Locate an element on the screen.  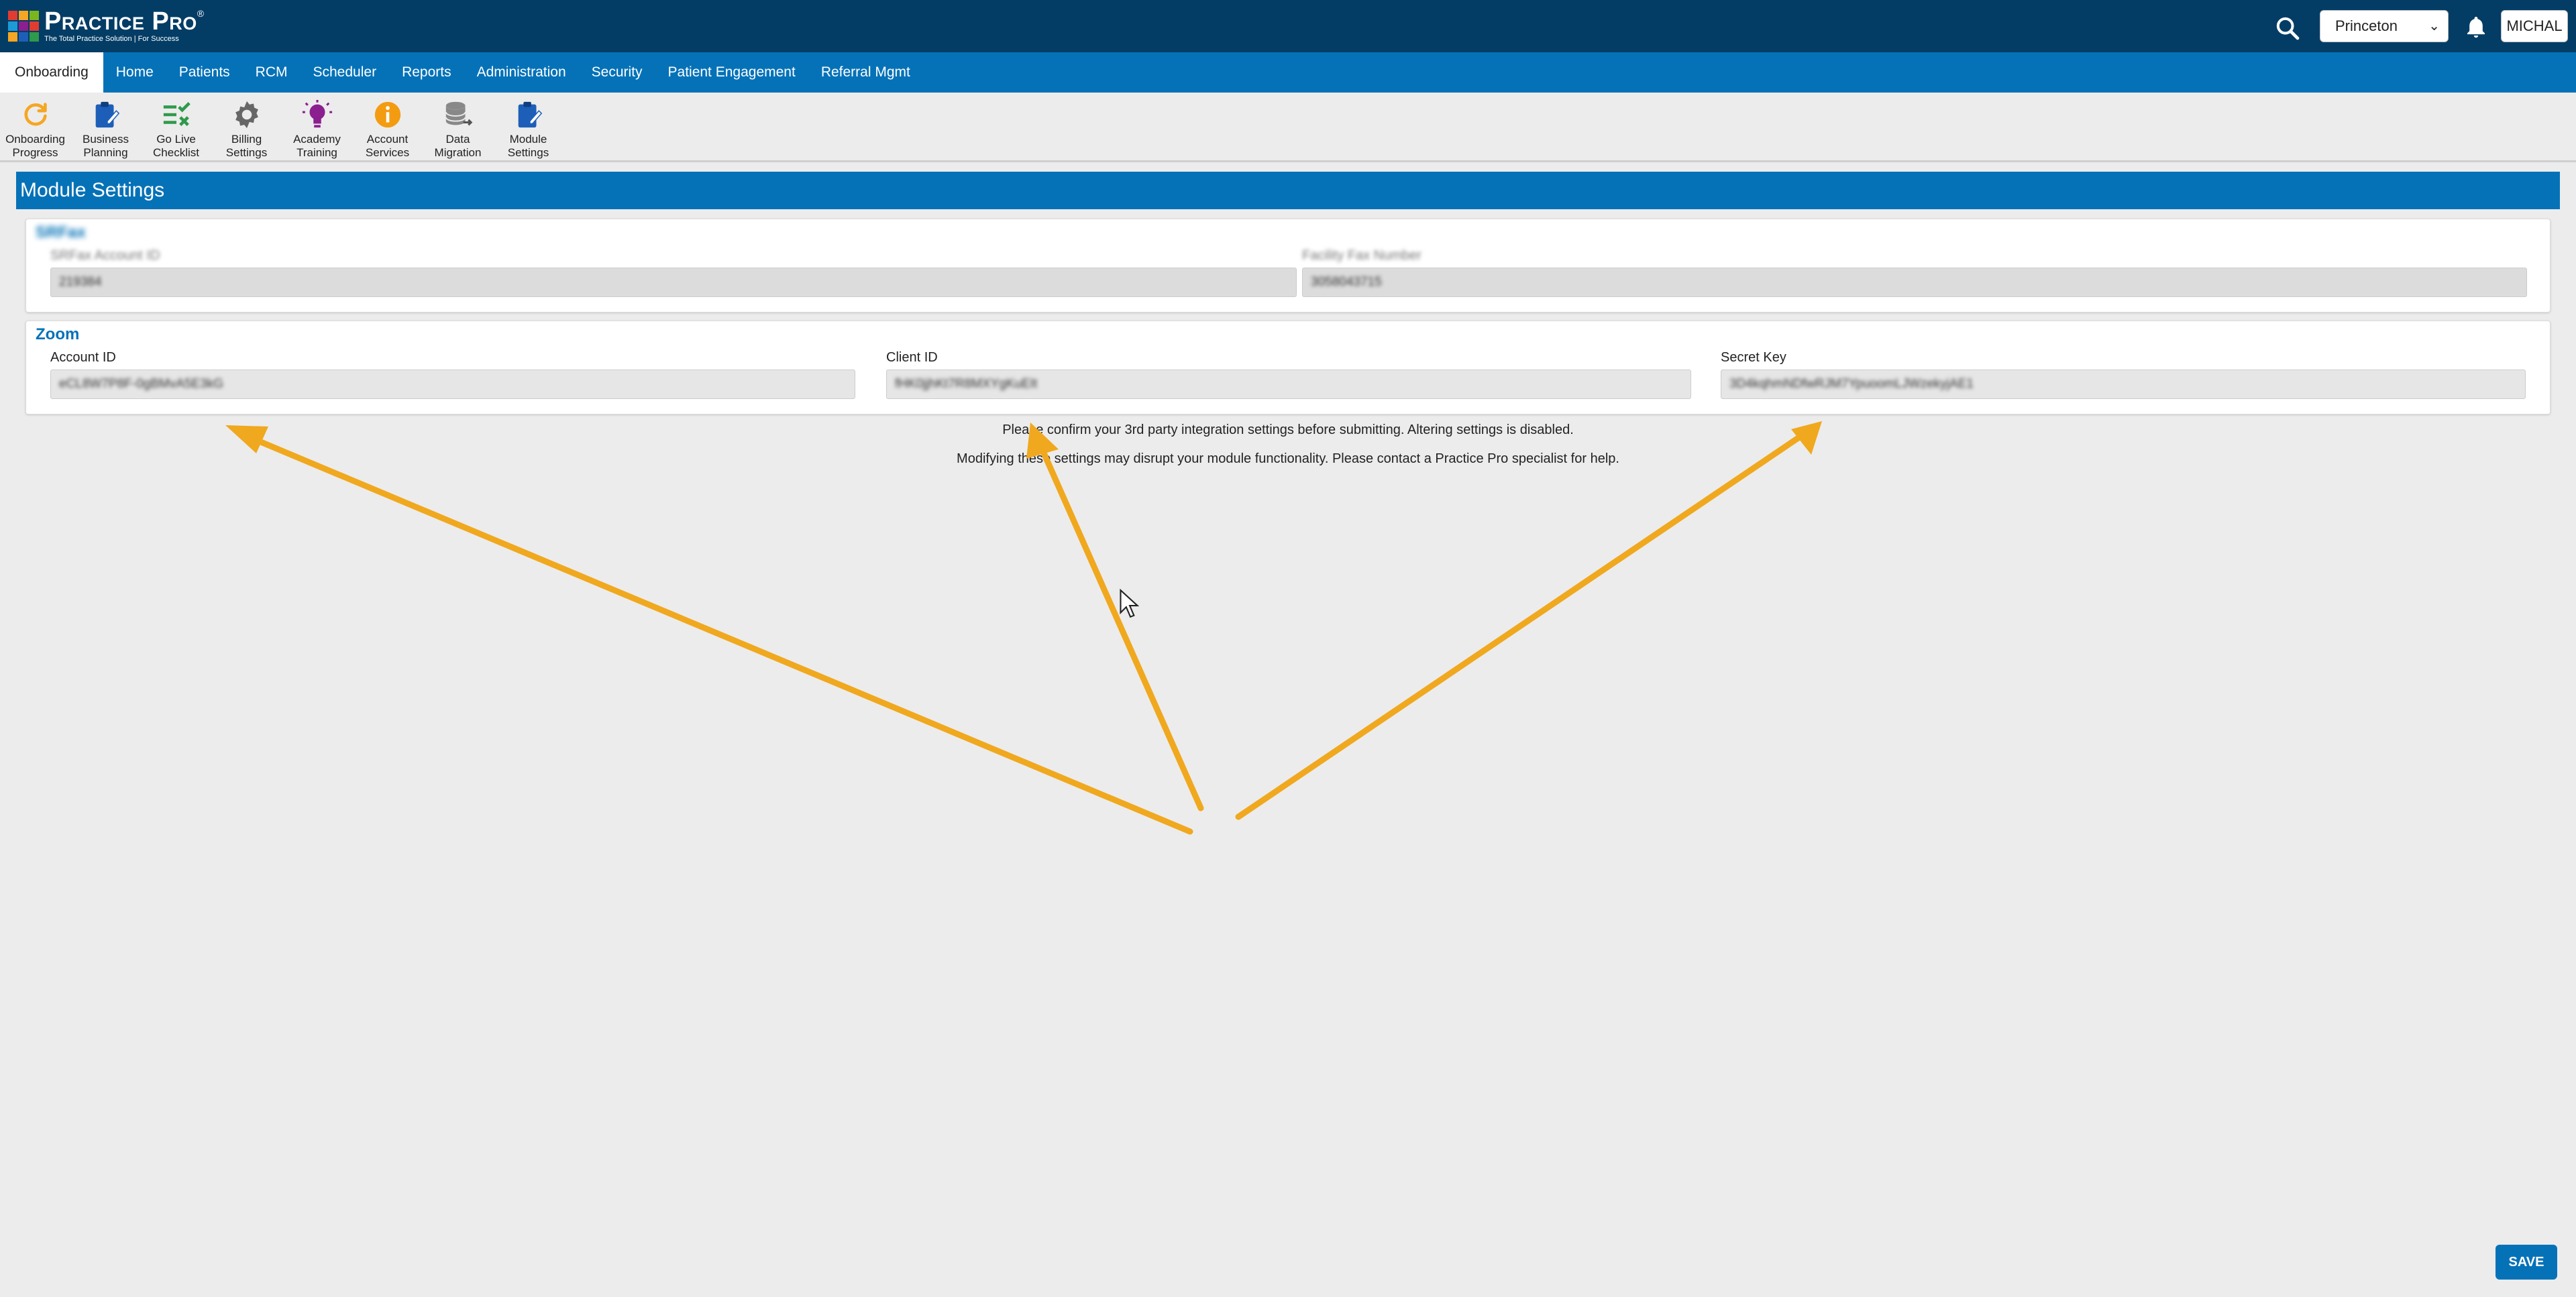
arrow-to-secret-key is located at coordinates (1528, 620).